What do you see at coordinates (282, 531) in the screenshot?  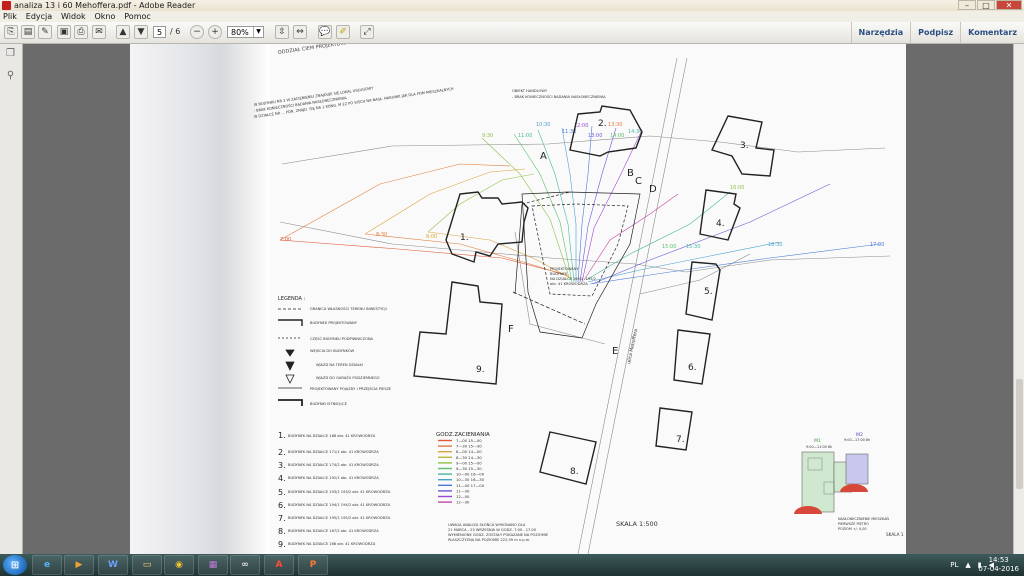 I see `svg-text: 8.` at bounding box center [282, 531].